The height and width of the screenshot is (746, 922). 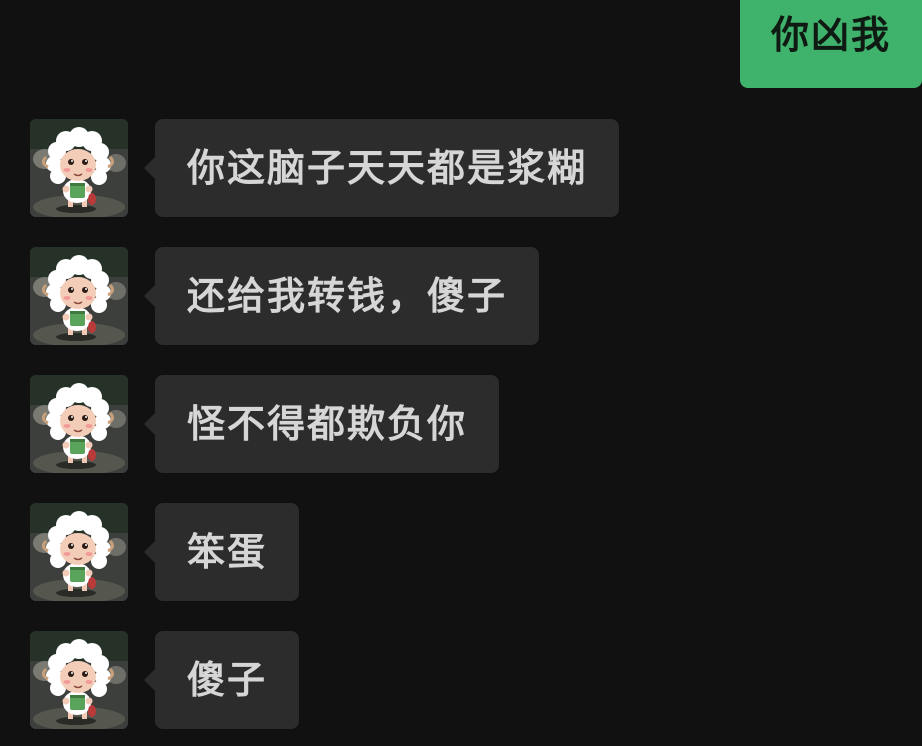 I want to click on sent-message-bubble: 你凶我, so click(x=831, y=44).